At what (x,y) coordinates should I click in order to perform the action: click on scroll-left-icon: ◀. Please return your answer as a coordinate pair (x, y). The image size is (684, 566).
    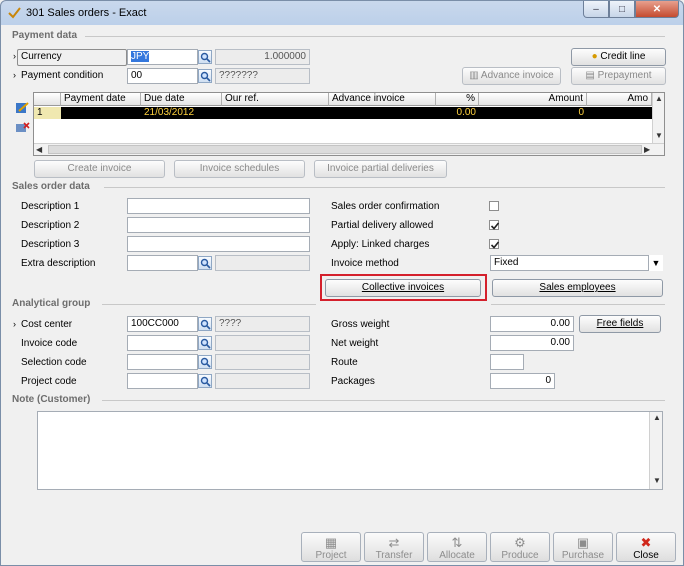
    Looking at the image, I should click on (39, 149).